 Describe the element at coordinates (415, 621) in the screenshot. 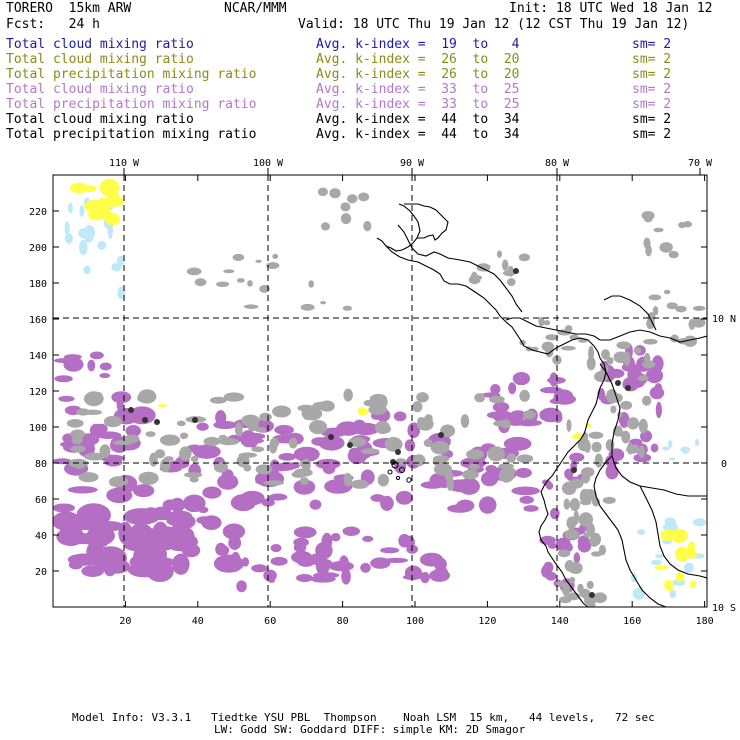

I see `x-tick-label: 100` at that location.